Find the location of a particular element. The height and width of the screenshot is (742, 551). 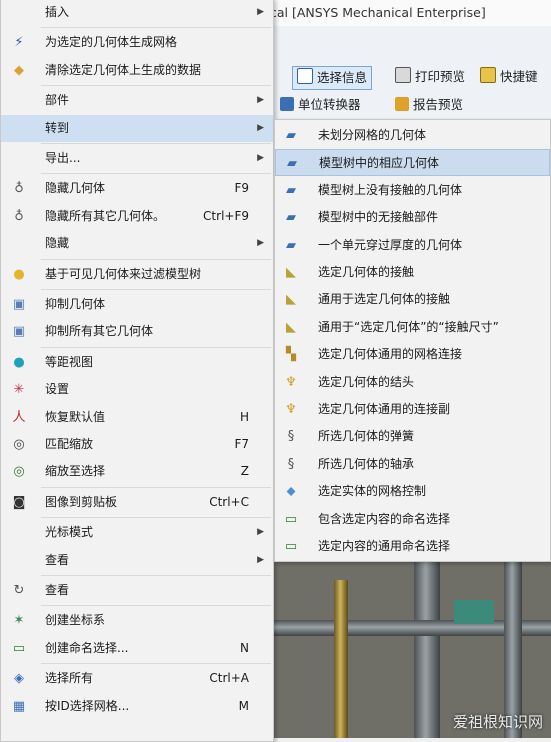

menu-item-label: 包含选定内容的命名选择 is located at coordinates (384, 518).